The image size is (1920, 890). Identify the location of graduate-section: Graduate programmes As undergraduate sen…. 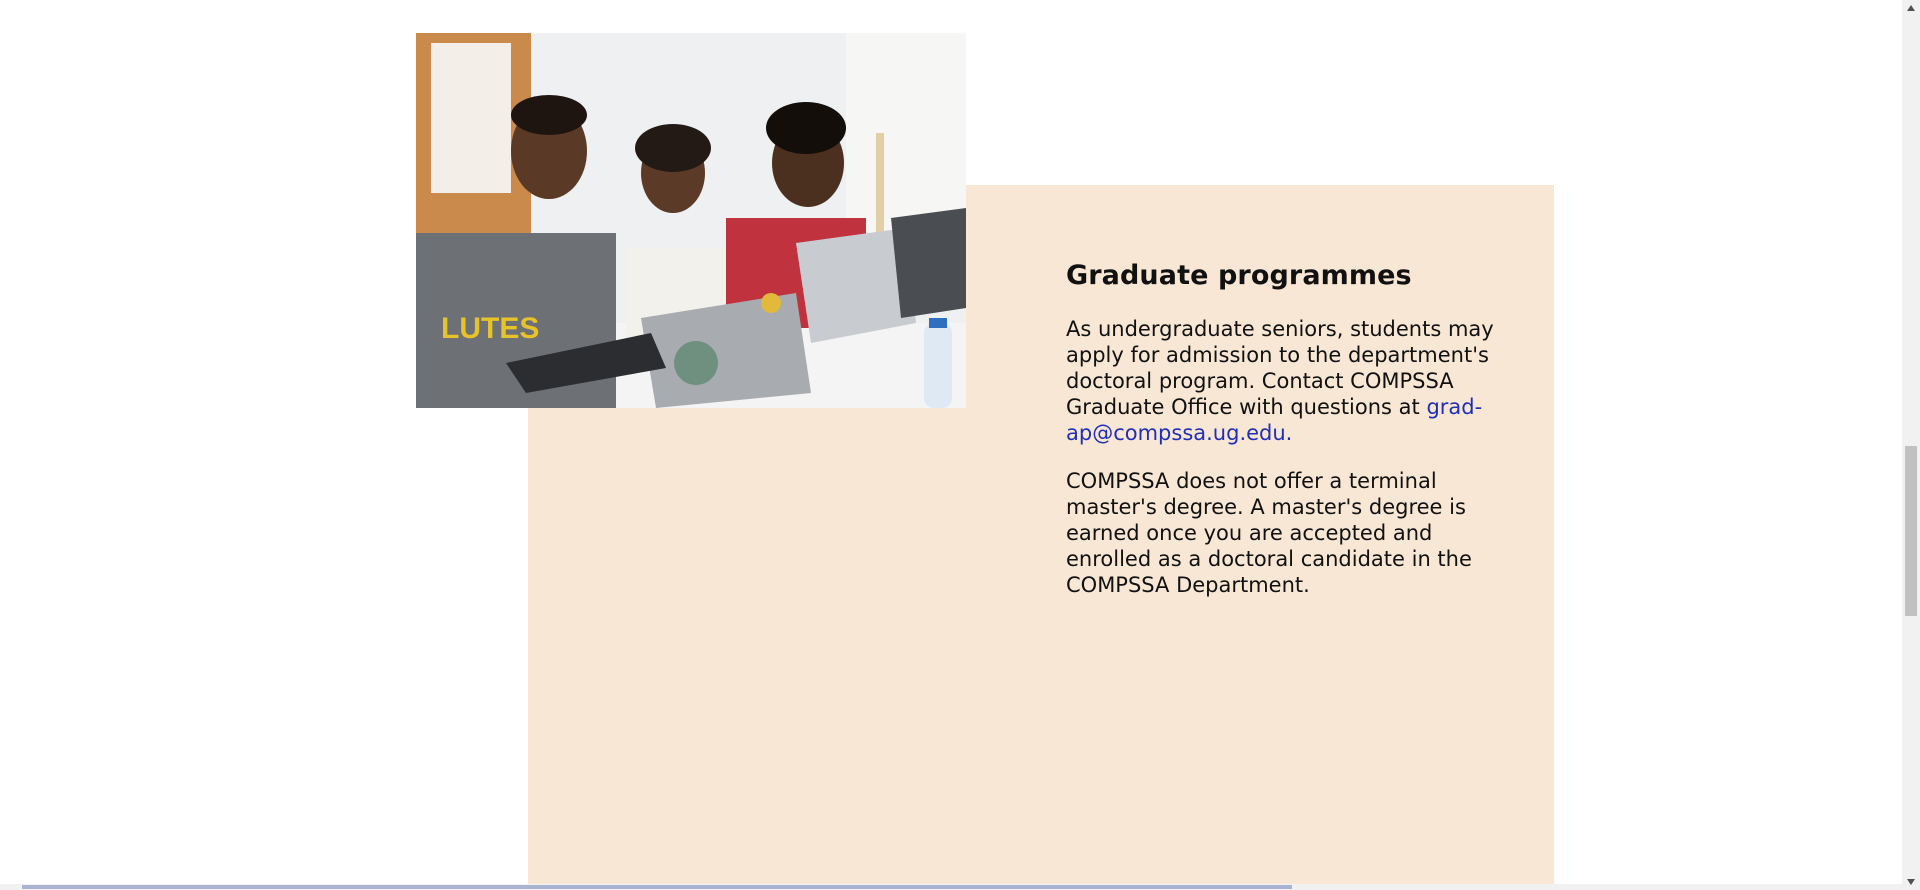
(1286, 439).